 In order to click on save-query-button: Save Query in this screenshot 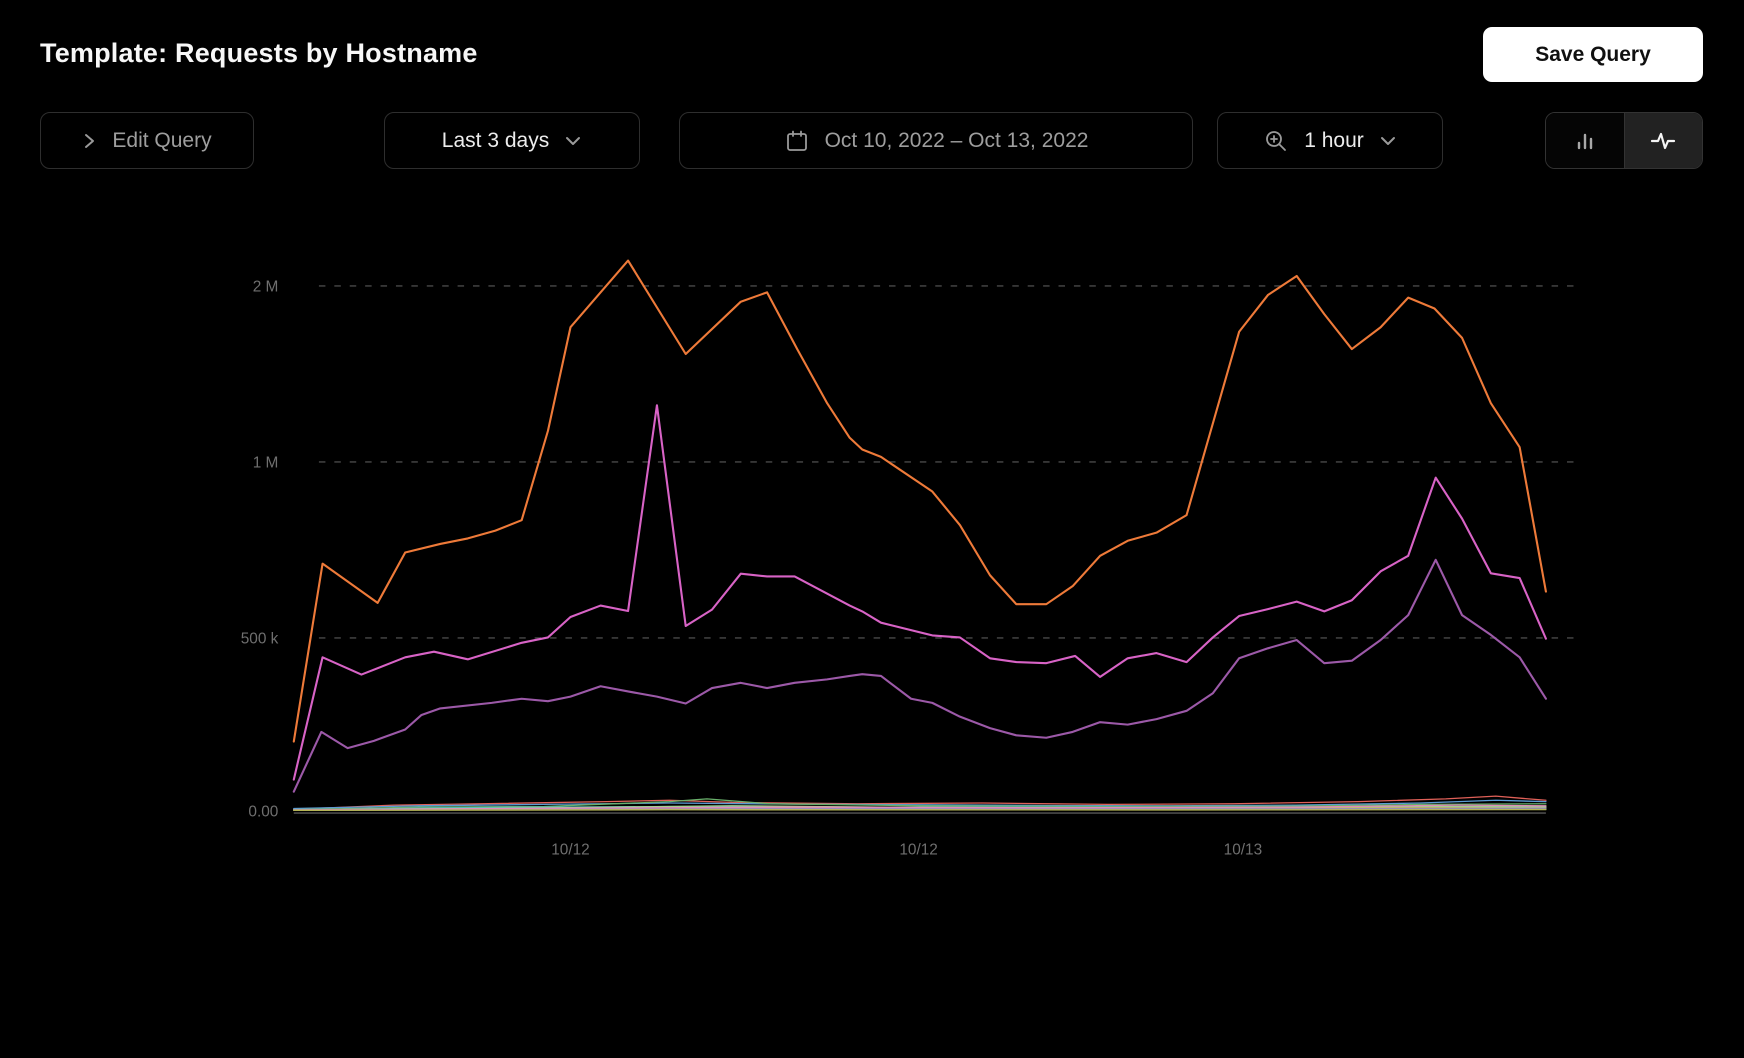, I will do `click(1593, 54)`.